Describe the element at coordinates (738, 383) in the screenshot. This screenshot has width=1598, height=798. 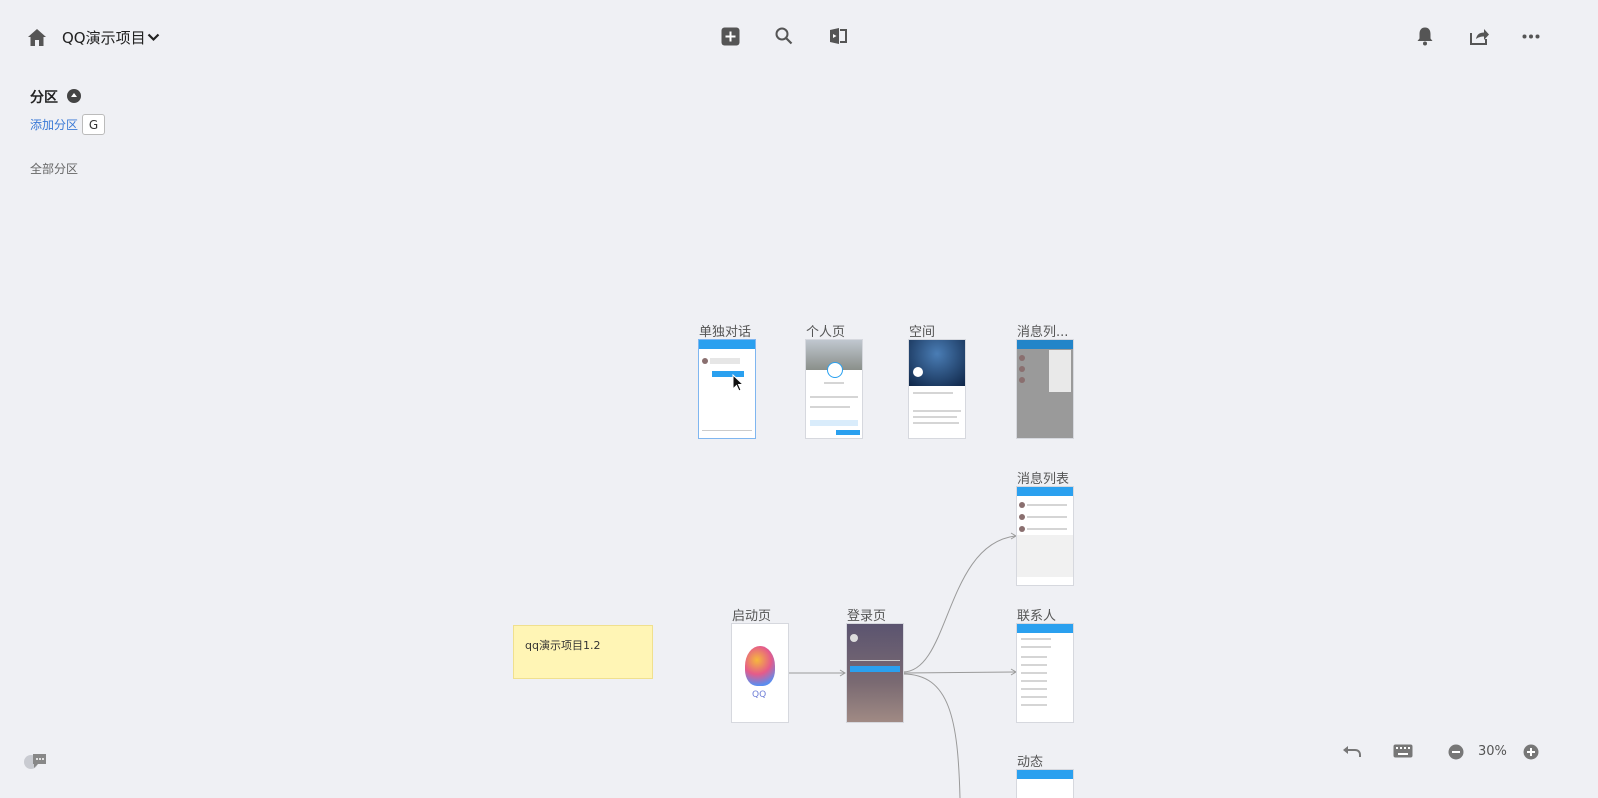
I see `cursor-icon` at that location.